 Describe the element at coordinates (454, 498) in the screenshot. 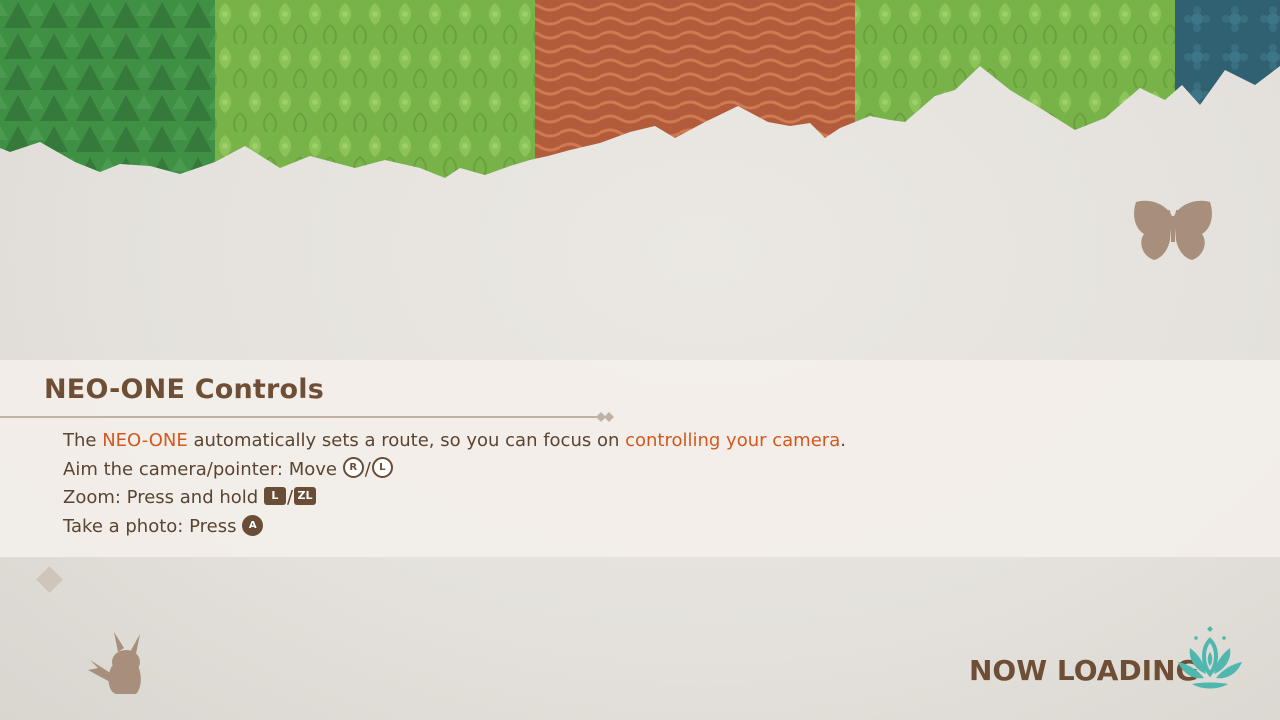

I see `instruction-zoom: Zoom: Press and hold L / ZL` at that location.